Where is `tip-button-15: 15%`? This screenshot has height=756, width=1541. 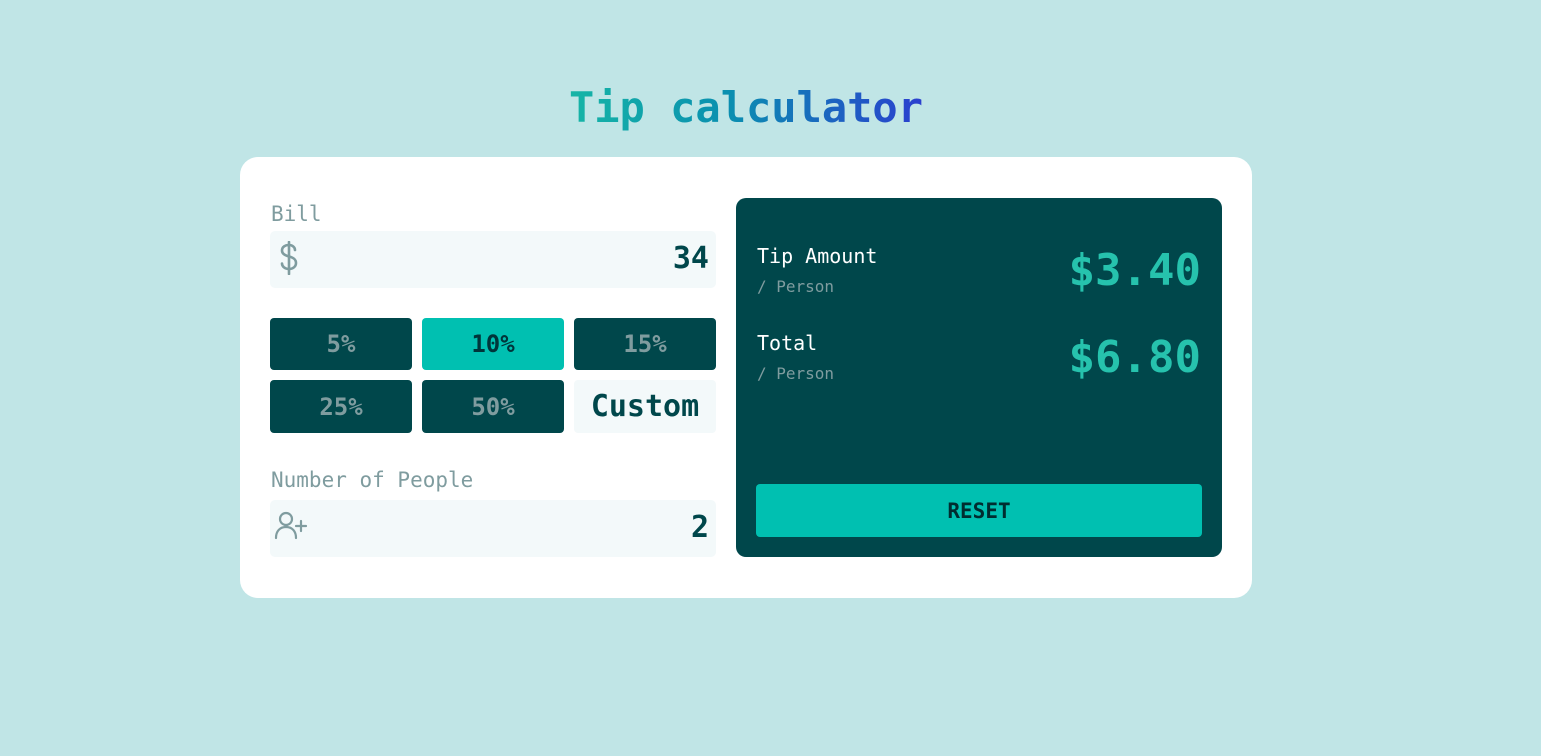 tip-button-15: 15% is located at coordinates (645, 344).